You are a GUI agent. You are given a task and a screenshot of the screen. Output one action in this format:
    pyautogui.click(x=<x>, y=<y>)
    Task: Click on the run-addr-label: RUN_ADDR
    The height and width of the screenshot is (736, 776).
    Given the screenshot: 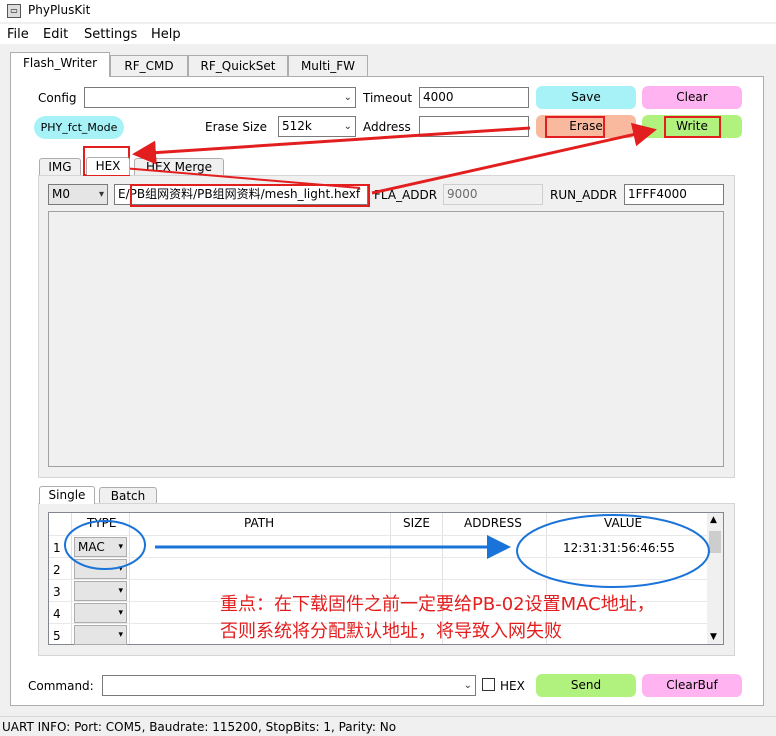 What is the action you would take?
    pyautogui.click(x=584, y=195)
    